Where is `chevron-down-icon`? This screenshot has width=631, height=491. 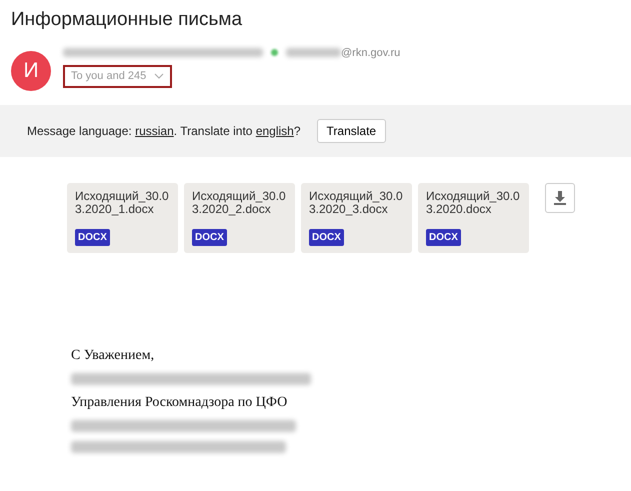 chevron-down-icon is located at coordinates (159, 76).